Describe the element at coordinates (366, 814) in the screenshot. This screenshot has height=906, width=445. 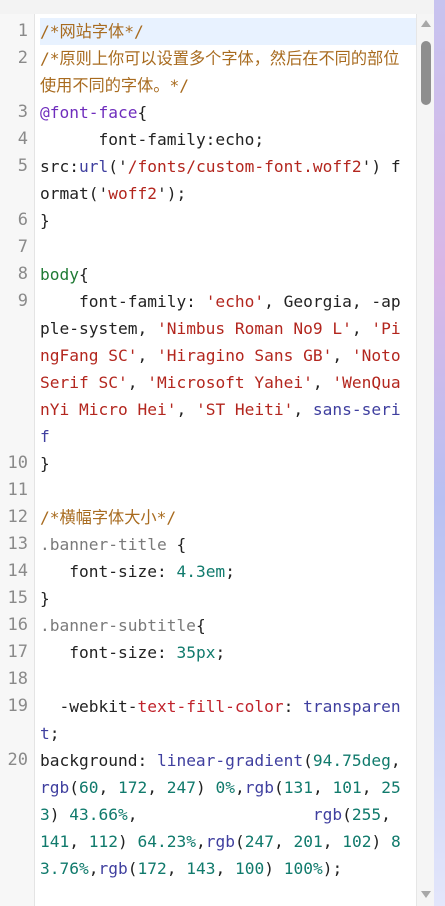
I see `code-token: 255` at that location.